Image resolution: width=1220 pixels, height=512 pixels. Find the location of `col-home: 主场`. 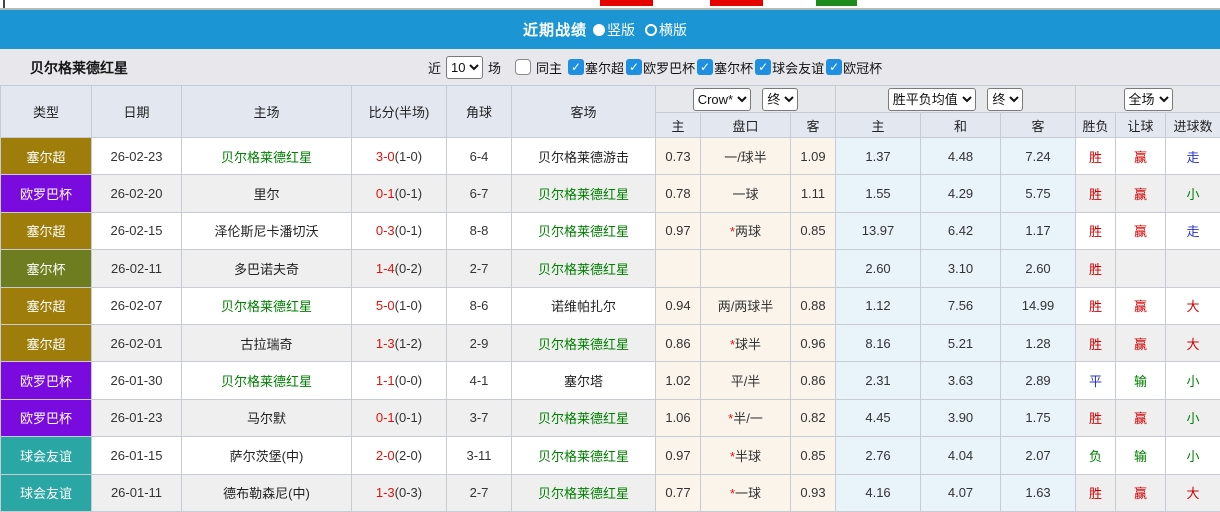

col-home: 主场 is located at coordinates (267, 112).